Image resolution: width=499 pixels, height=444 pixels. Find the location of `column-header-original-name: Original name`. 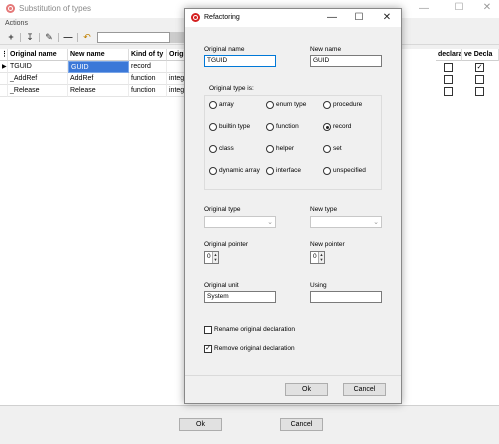

column-header-original-name: Original name is located at coordinates (38, 55).